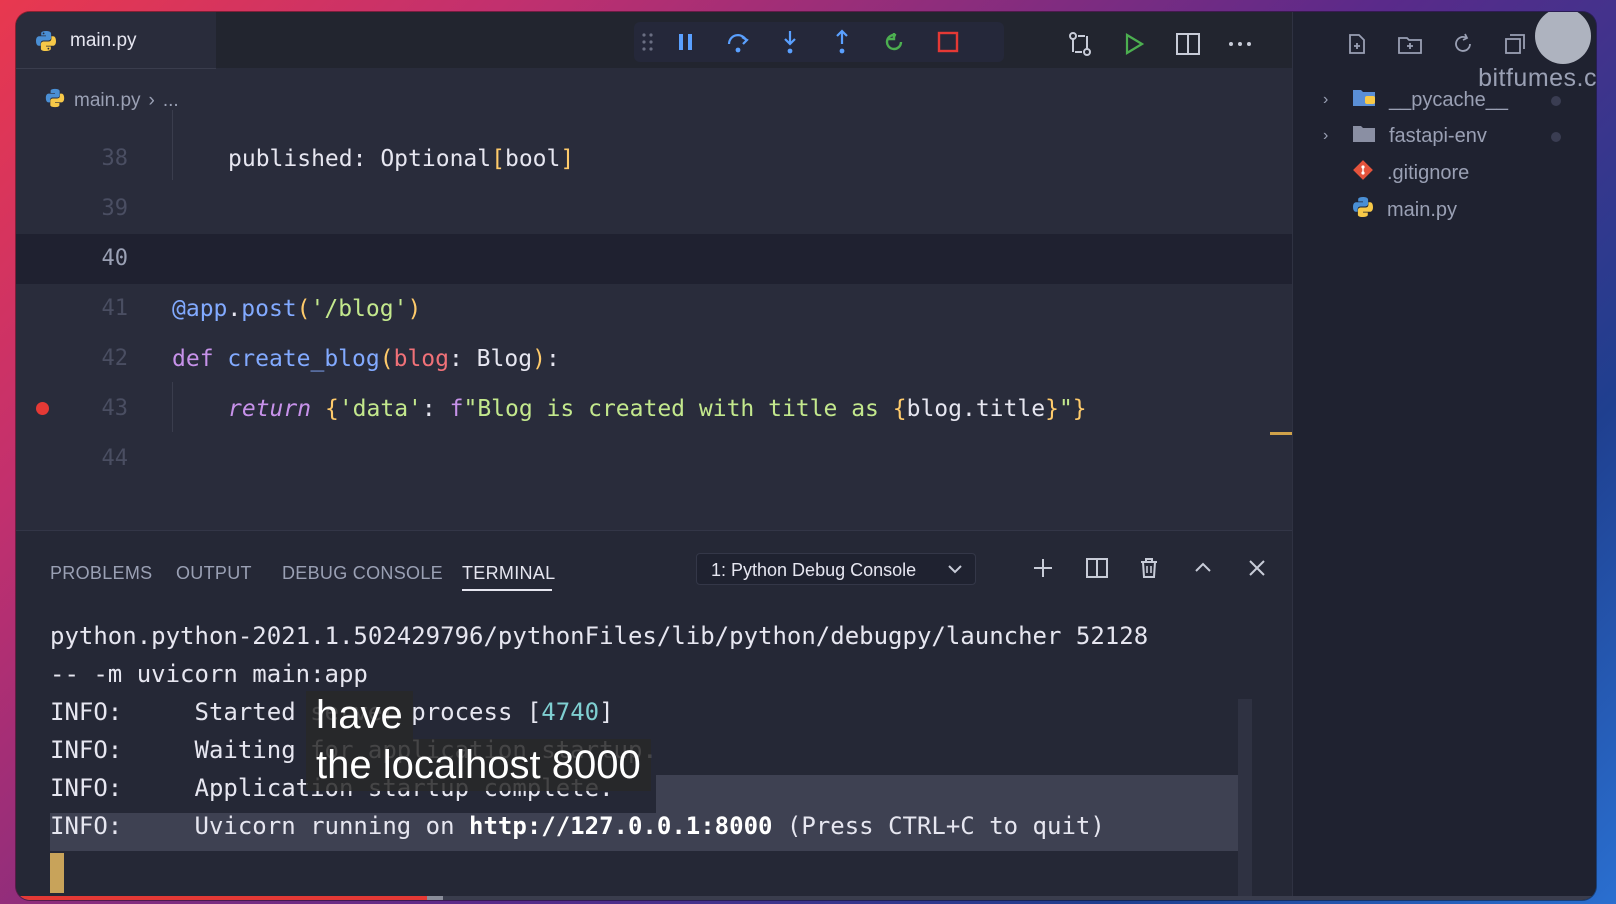 Image resolution: width=1616 pixels, height=904 pixels. I want to click on line-number: 42, so click(115, 358).